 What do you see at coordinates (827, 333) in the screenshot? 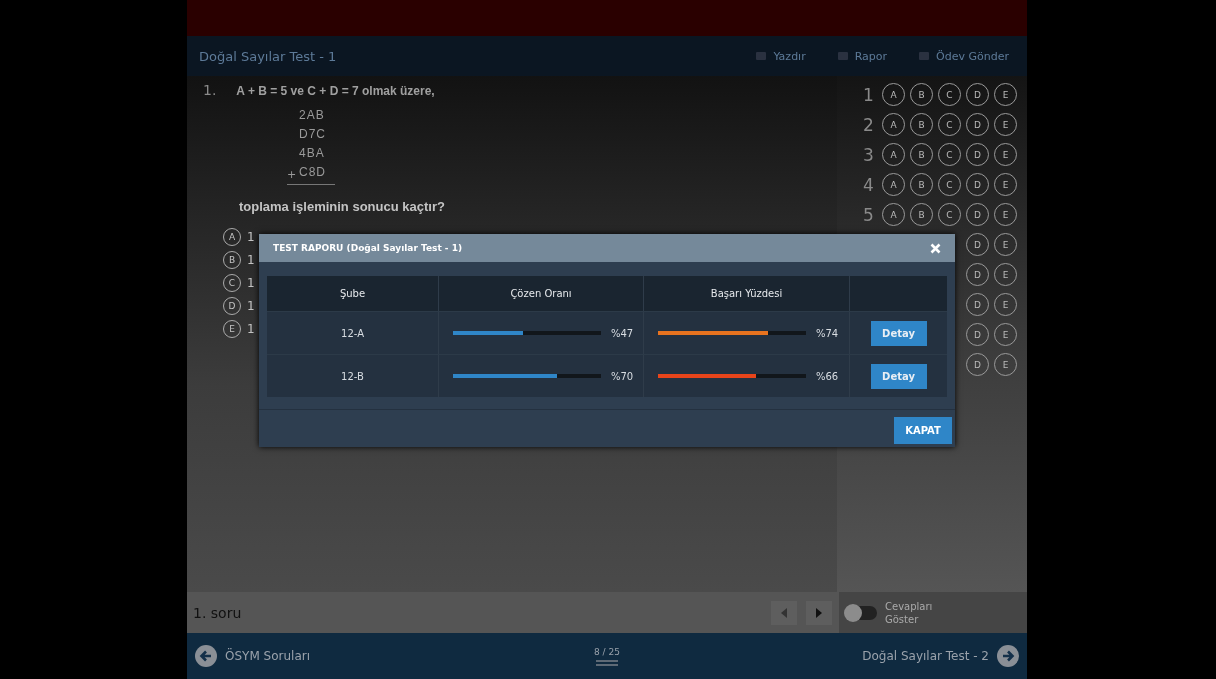
I see `percent-text: %74` at bounding box center [827, 333].